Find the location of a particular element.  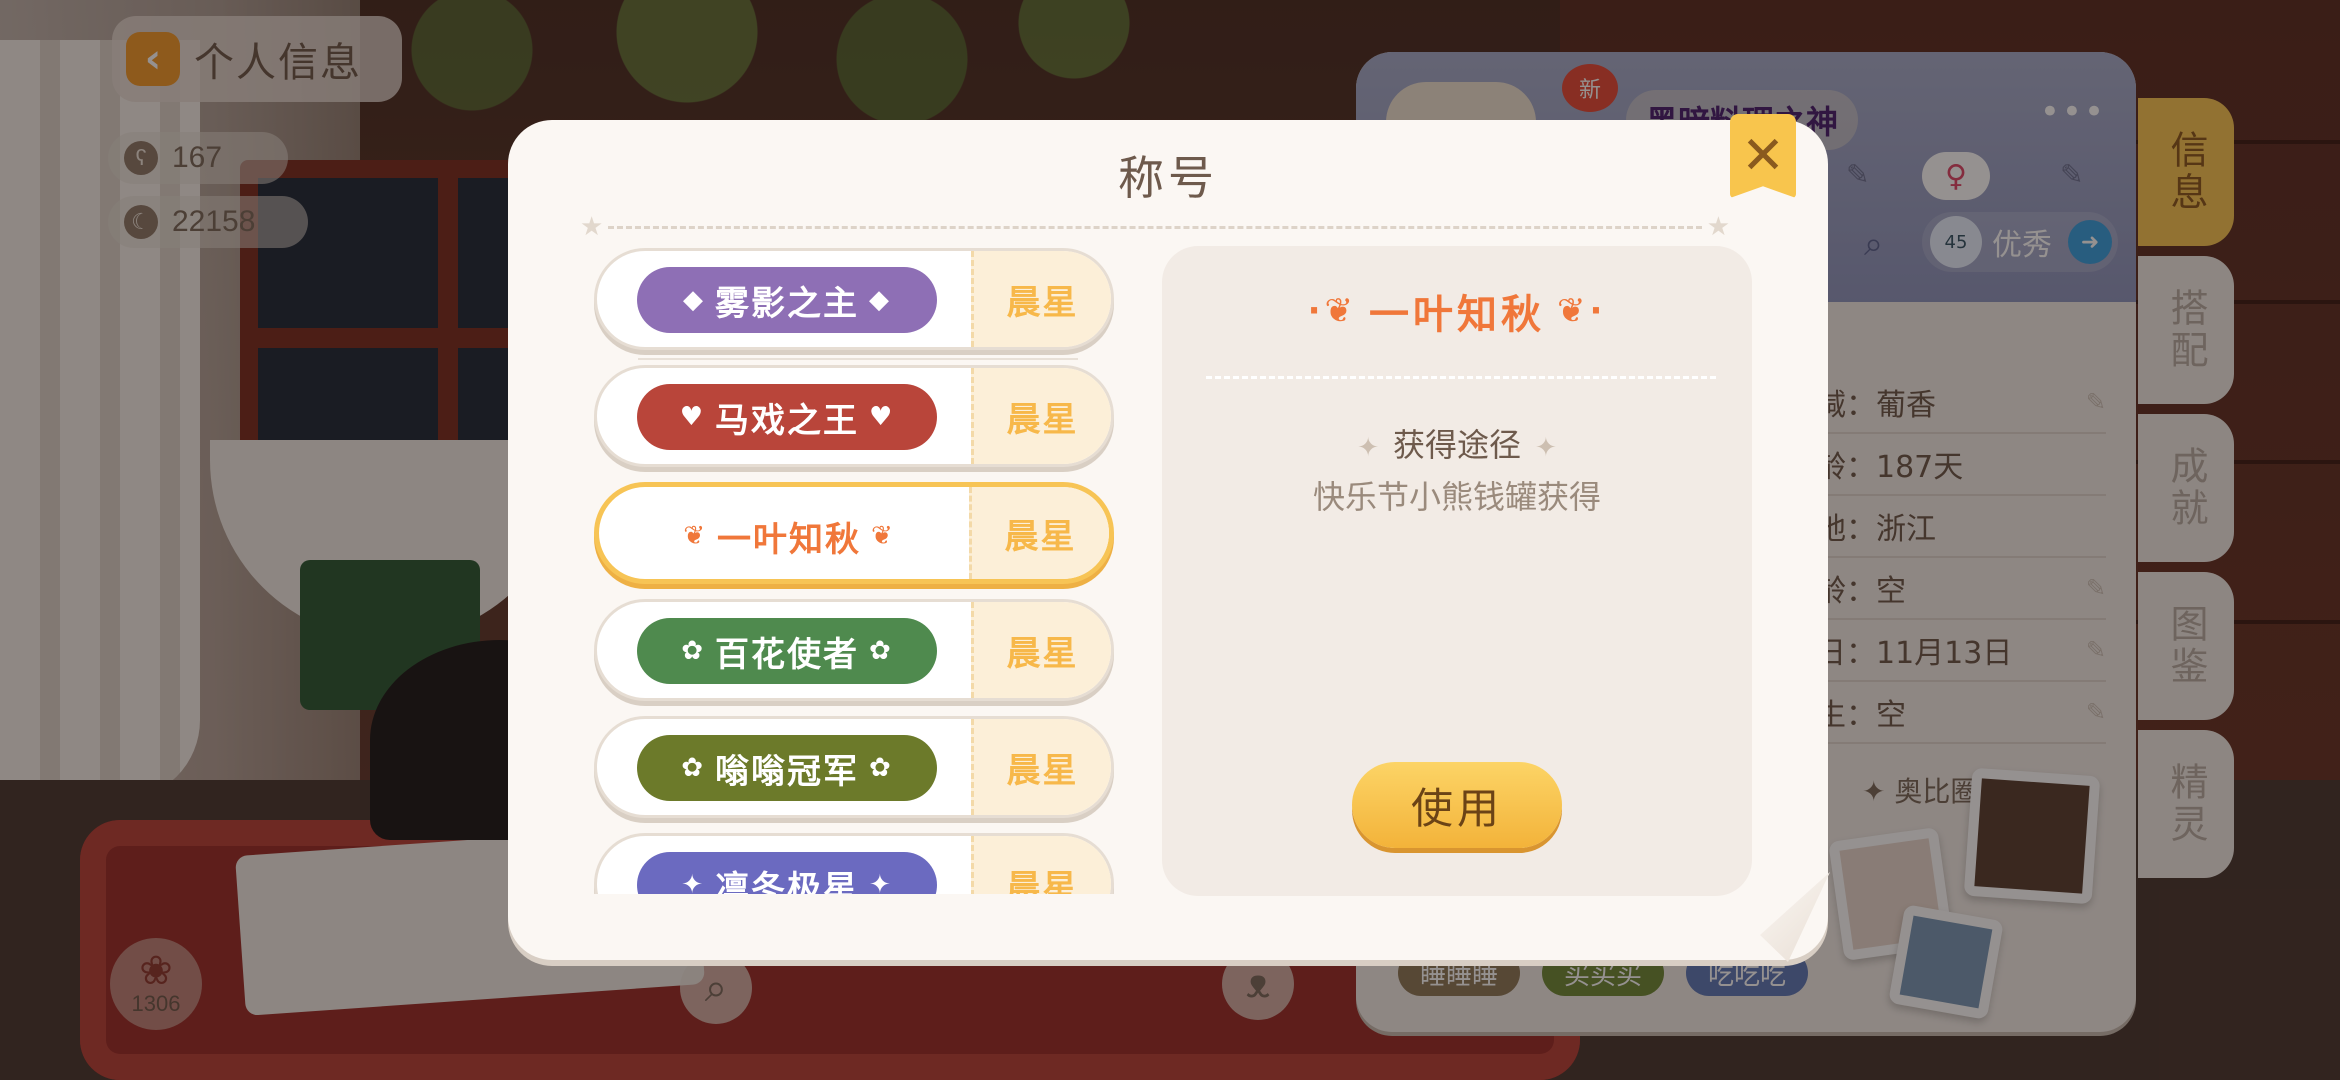

title-name: 凛冬极星 is located at coordinates (787, 881).